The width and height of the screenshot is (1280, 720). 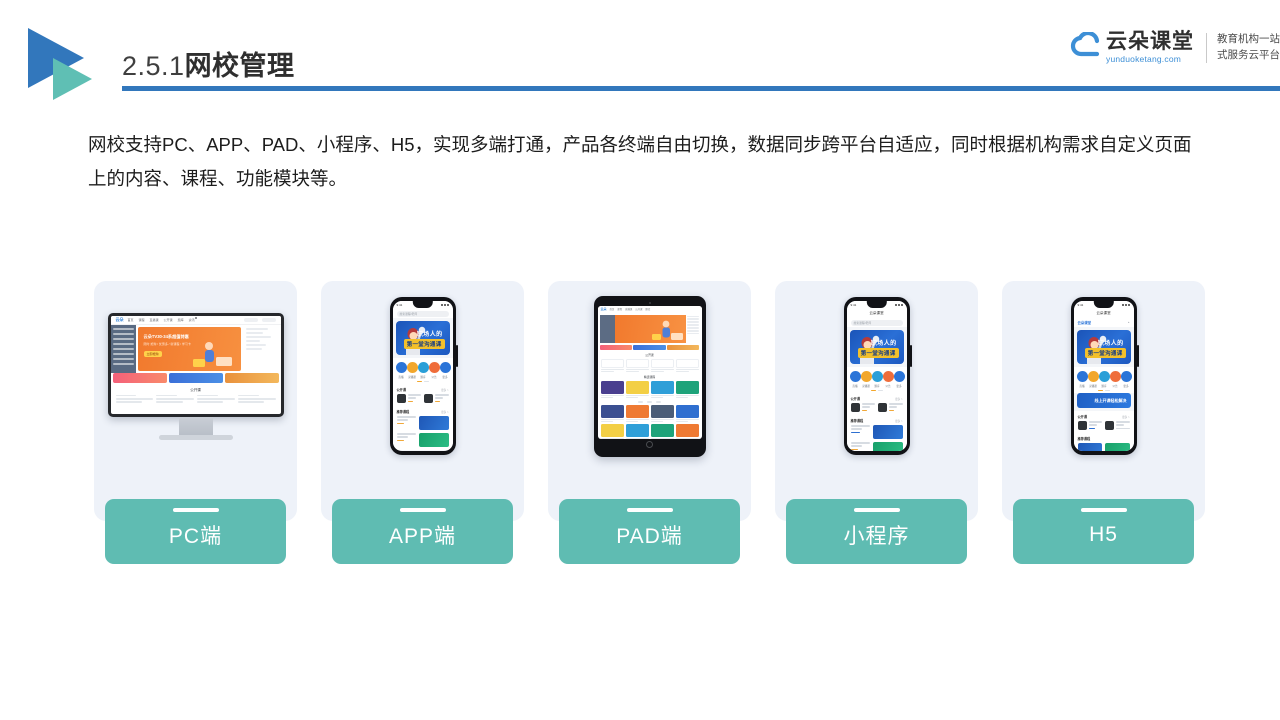 What do you see at coordinates (649, 355) in the screenshot?
I see `pad-section-title: 公开课` at bounding box center [649, 355].